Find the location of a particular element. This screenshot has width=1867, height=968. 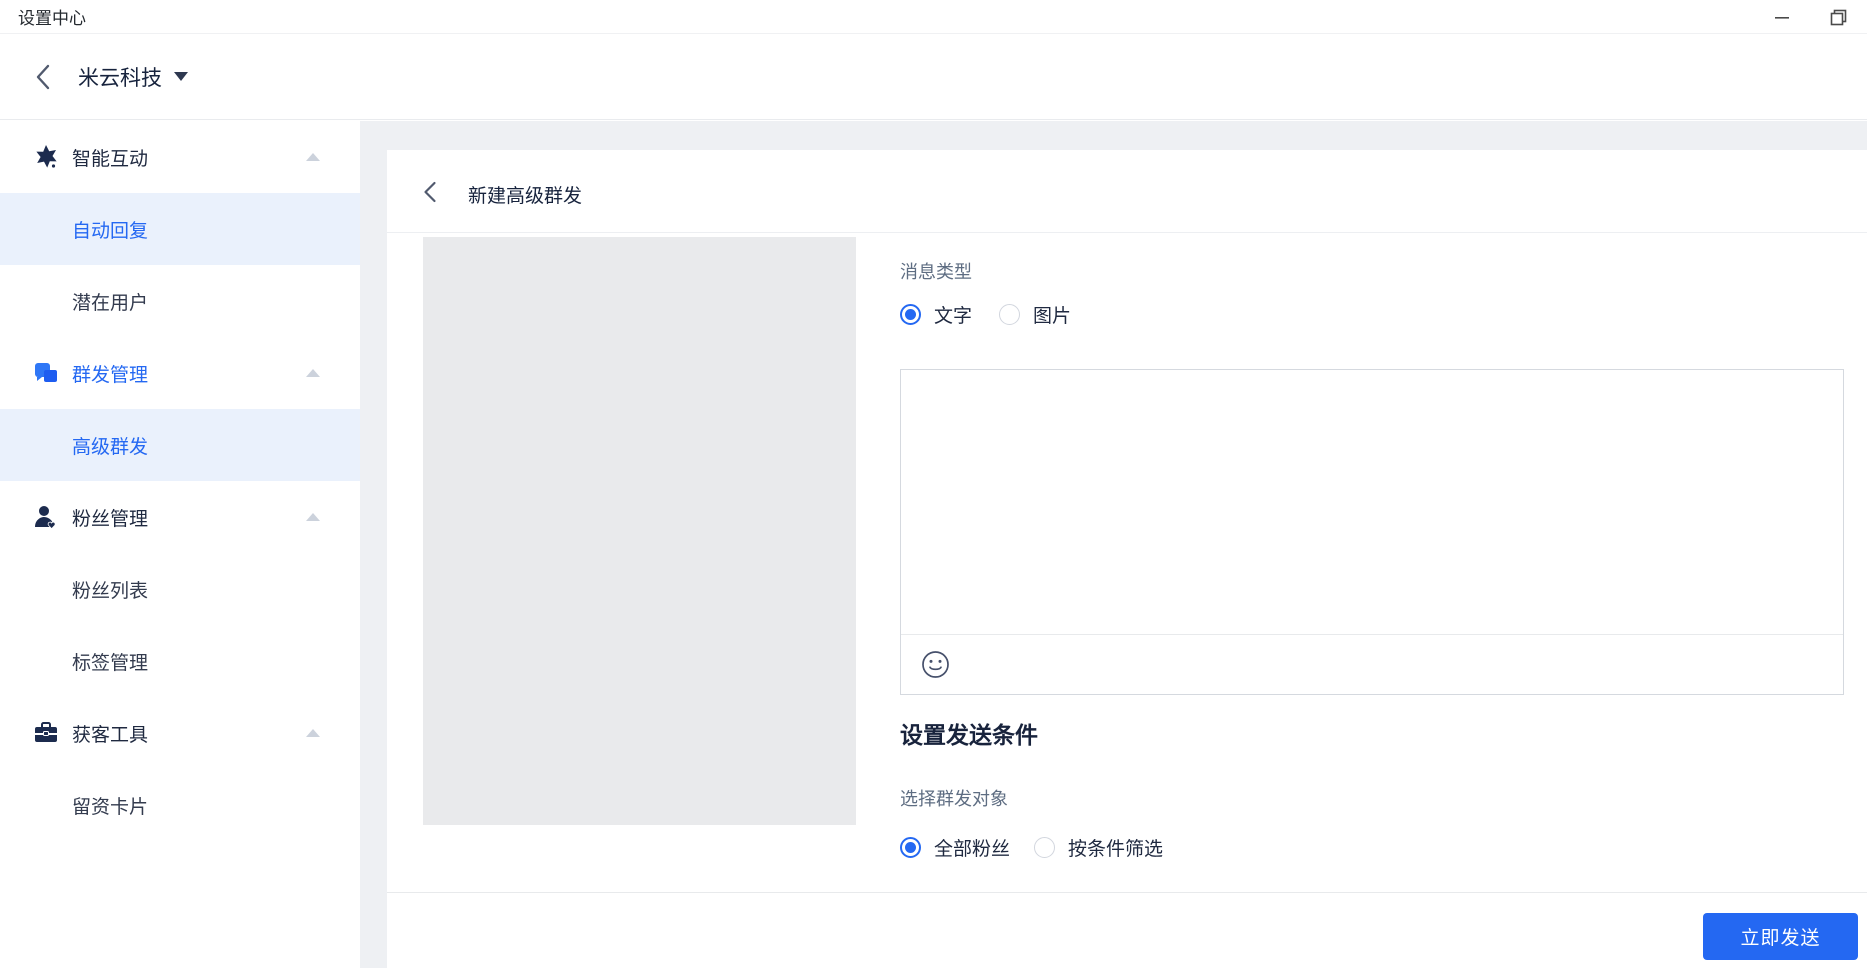

page-back-button is located at coordinates (430, 192).